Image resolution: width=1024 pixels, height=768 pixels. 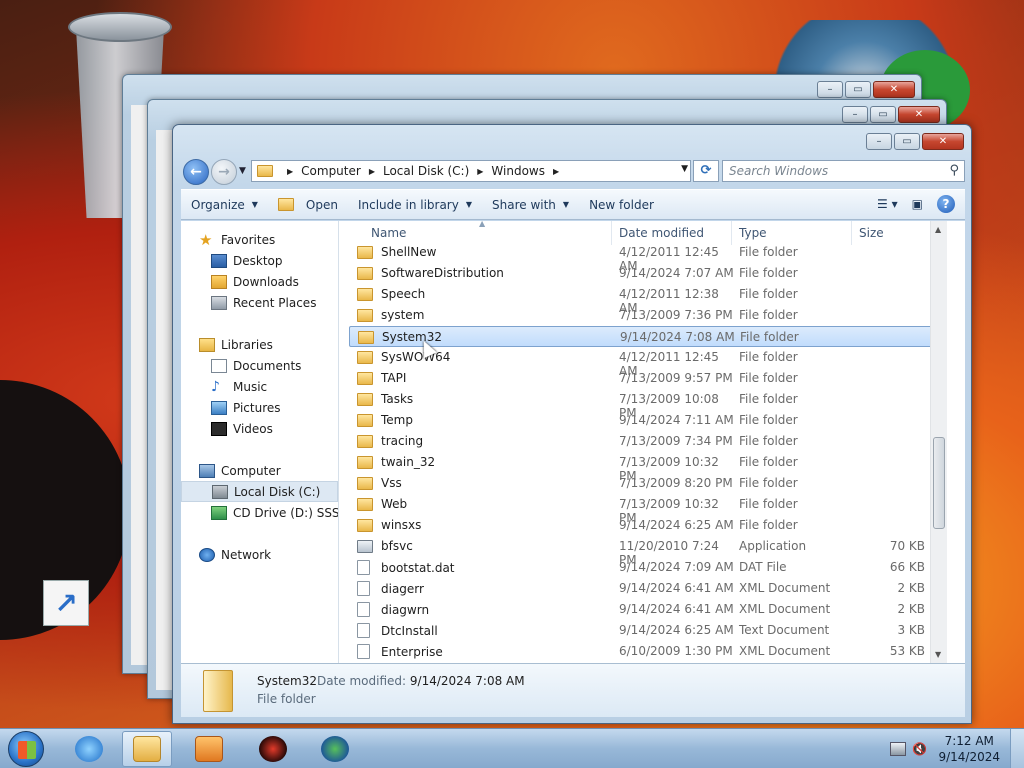 I want to click on scroll-up-icon: ▲, so click(x=938, y=229).